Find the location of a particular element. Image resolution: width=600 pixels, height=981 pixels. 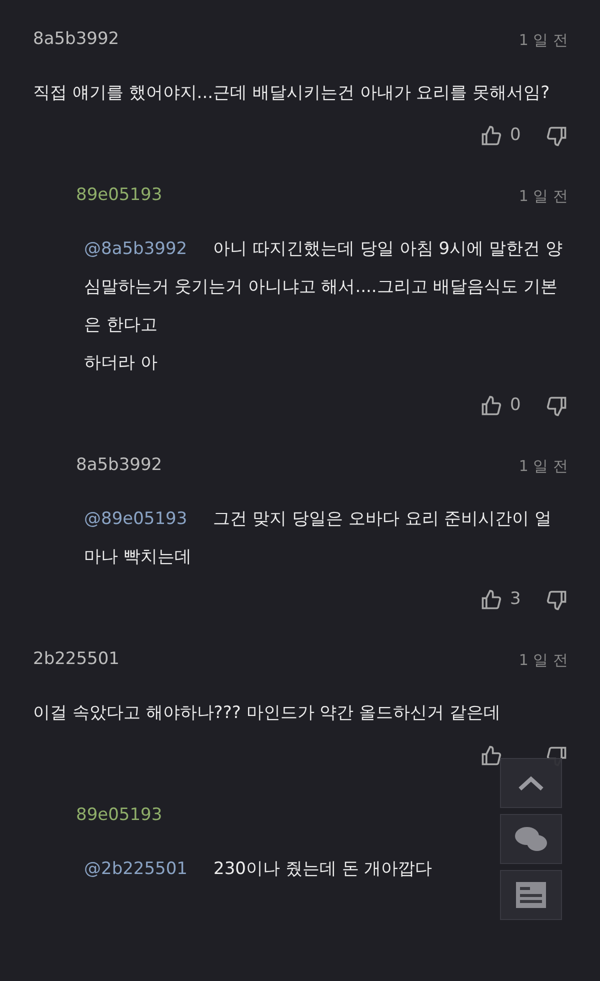

comment-text: 이걸 속았다고 해야하나??? 마인드가 약간 올드하신거 같은데 is located at coordinates (266, 713).